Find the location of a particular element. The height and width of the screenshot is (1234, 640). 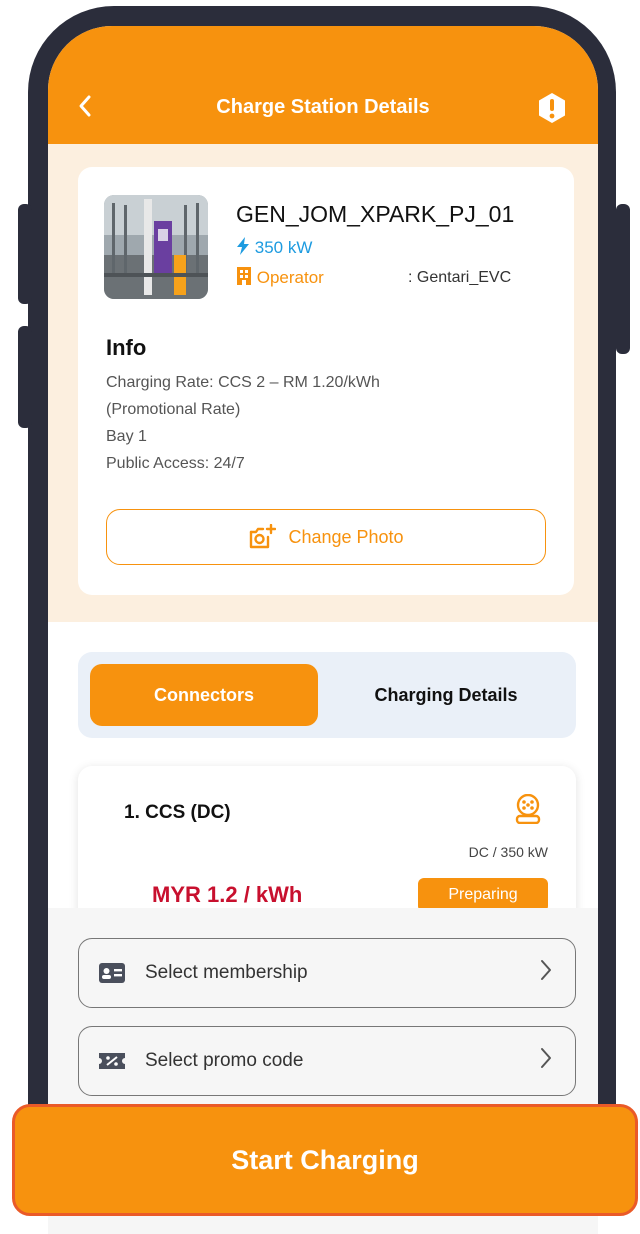

info-line: Public Access: 24/7 is located at coordinates (175, 463).